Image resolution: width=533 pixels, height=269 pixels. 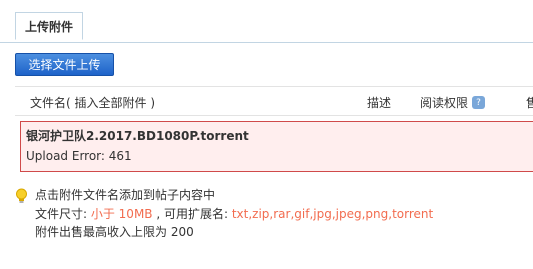 I want to click on insert-all-prefix: (, so click(x=70, y=103).